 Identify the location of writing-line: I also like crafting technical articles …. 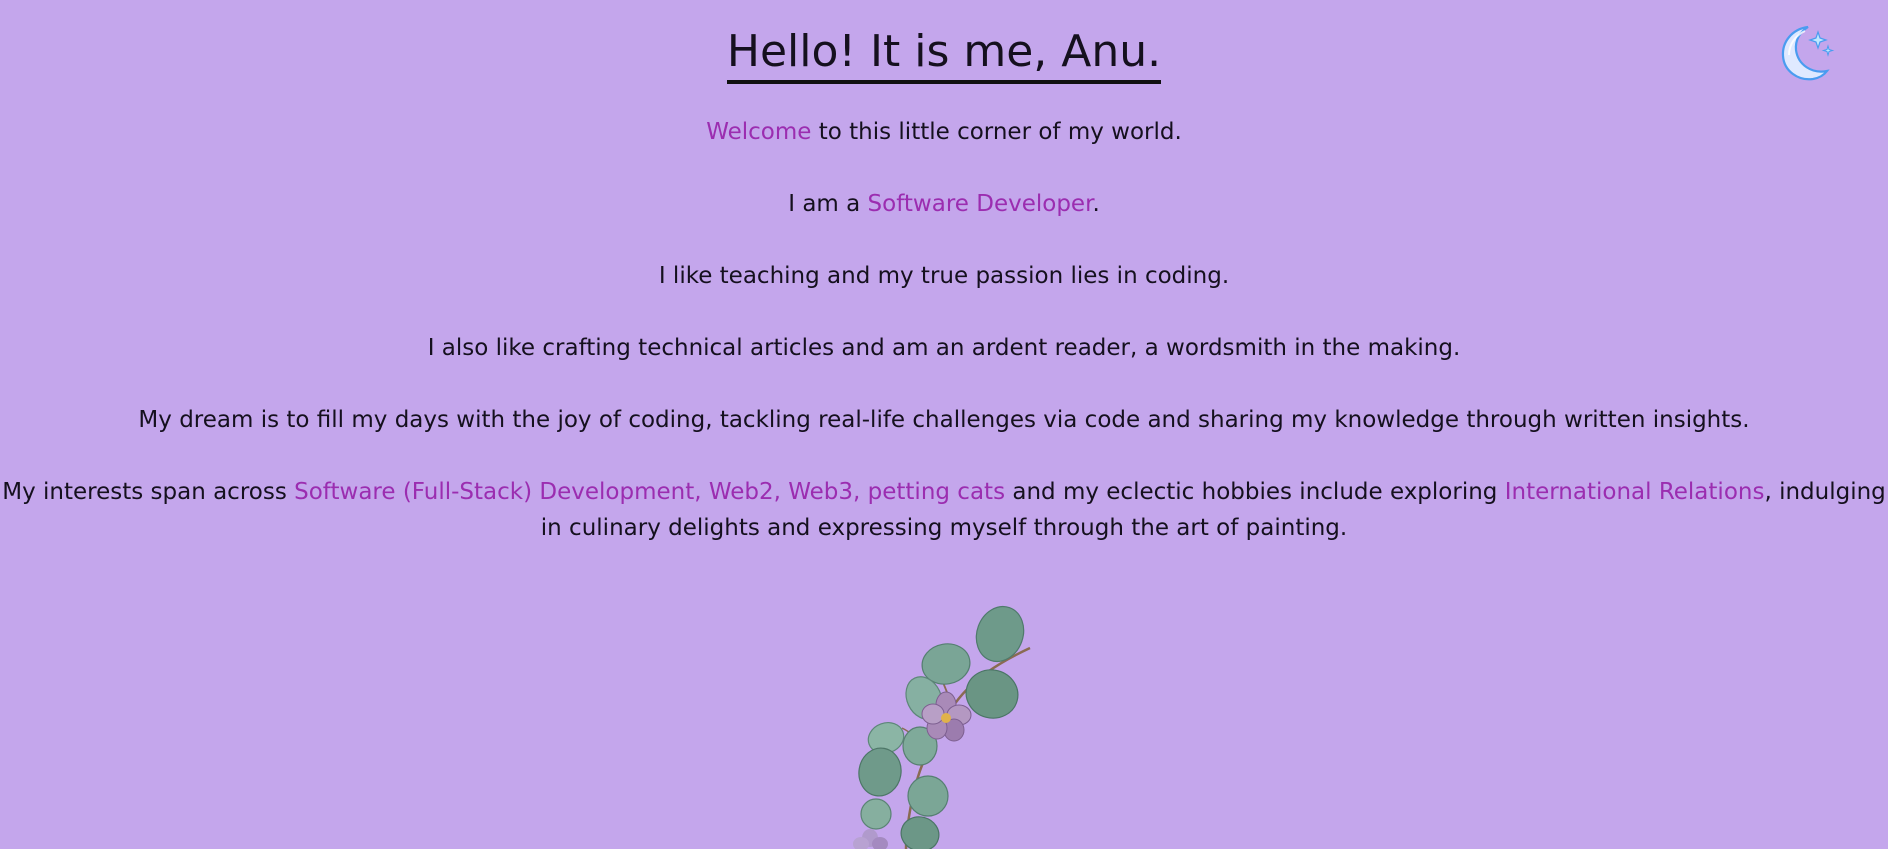
(944, 348).